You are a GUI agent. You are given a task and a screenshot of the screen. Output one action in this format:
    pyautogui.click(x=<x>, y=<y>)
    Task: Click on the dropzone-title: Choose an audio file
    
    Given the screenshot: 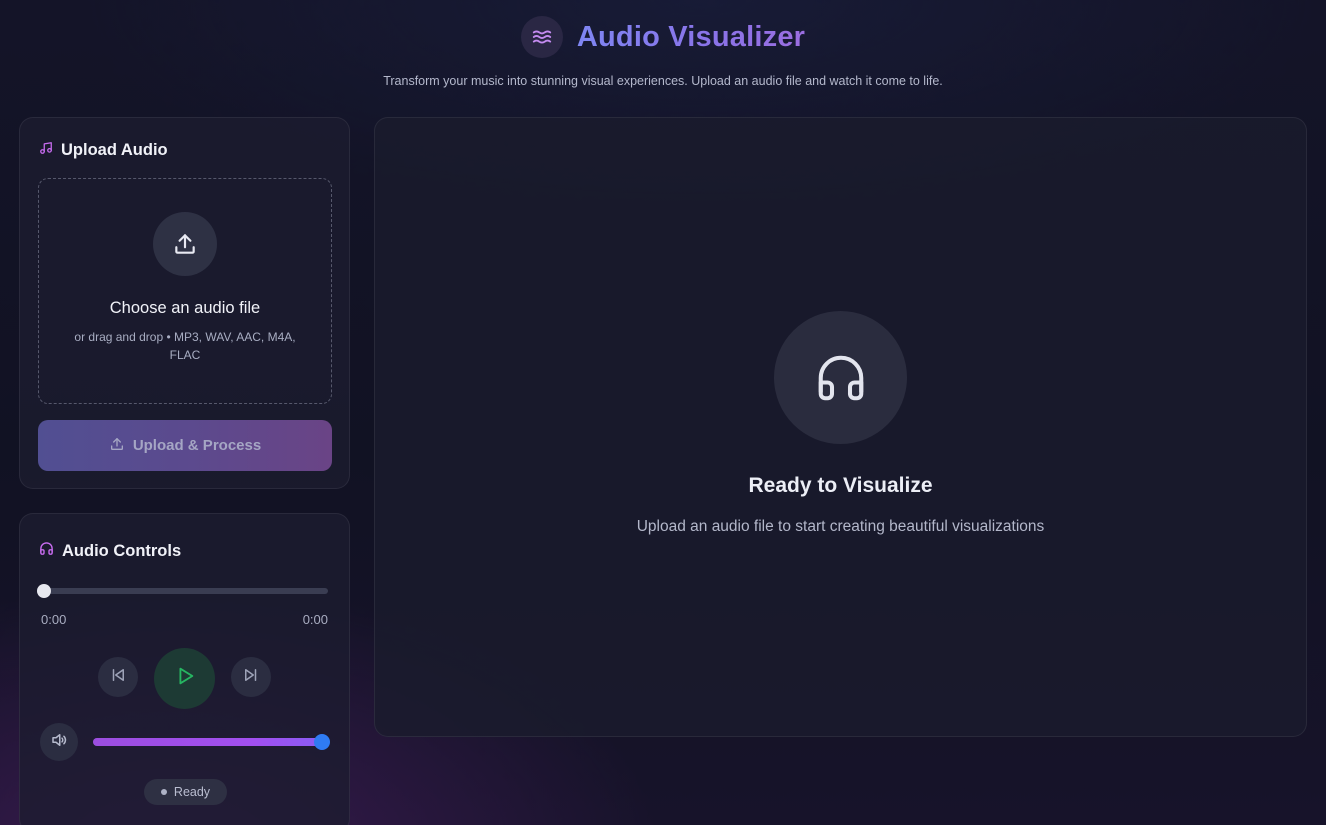 What is the action you would take?
    pyautogui.click(x=185, y=308)
    